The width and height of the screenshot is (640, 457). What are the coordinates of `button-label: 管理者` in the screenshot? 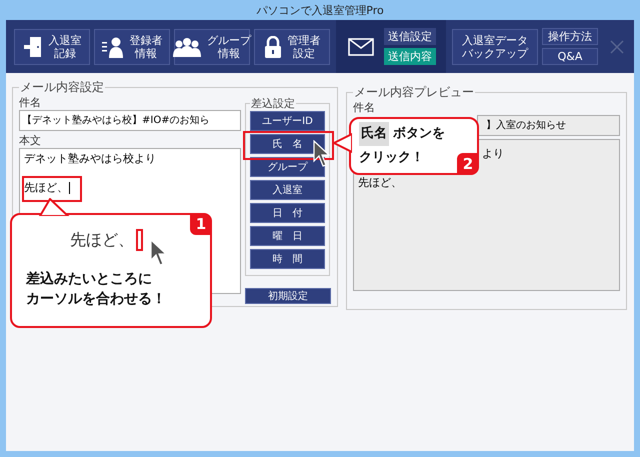 It's located at (304, 40).